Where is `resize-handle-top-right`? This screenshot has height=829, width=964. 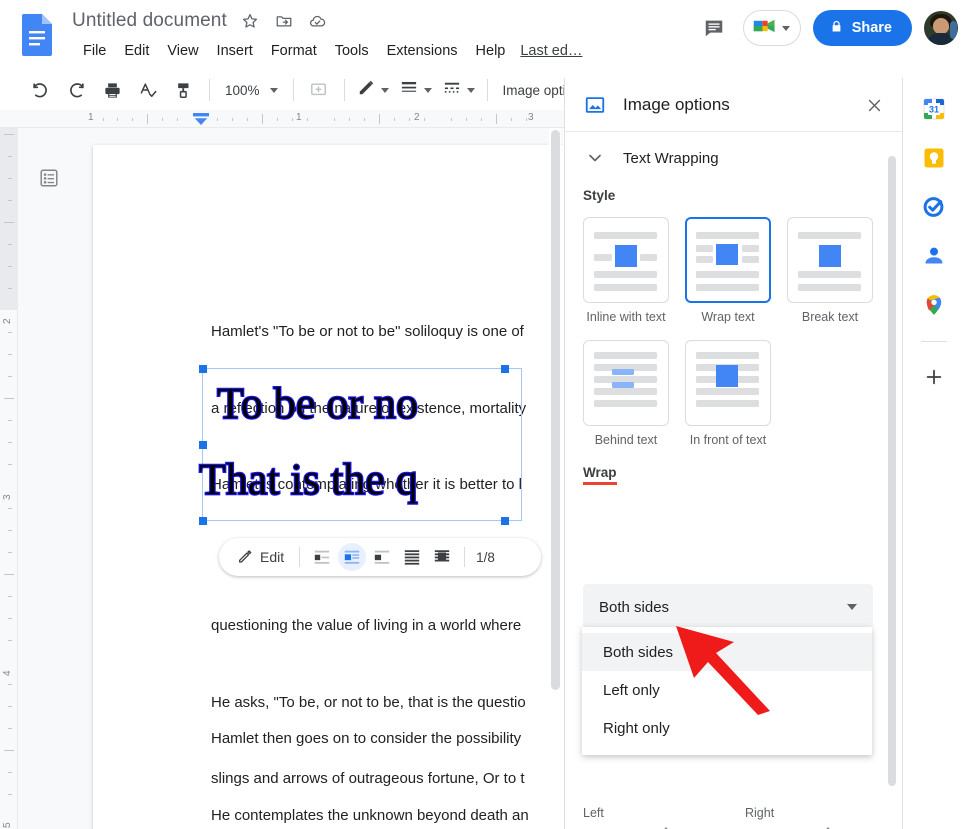 resize-handle-top-right is located at coordinates (505, 369).